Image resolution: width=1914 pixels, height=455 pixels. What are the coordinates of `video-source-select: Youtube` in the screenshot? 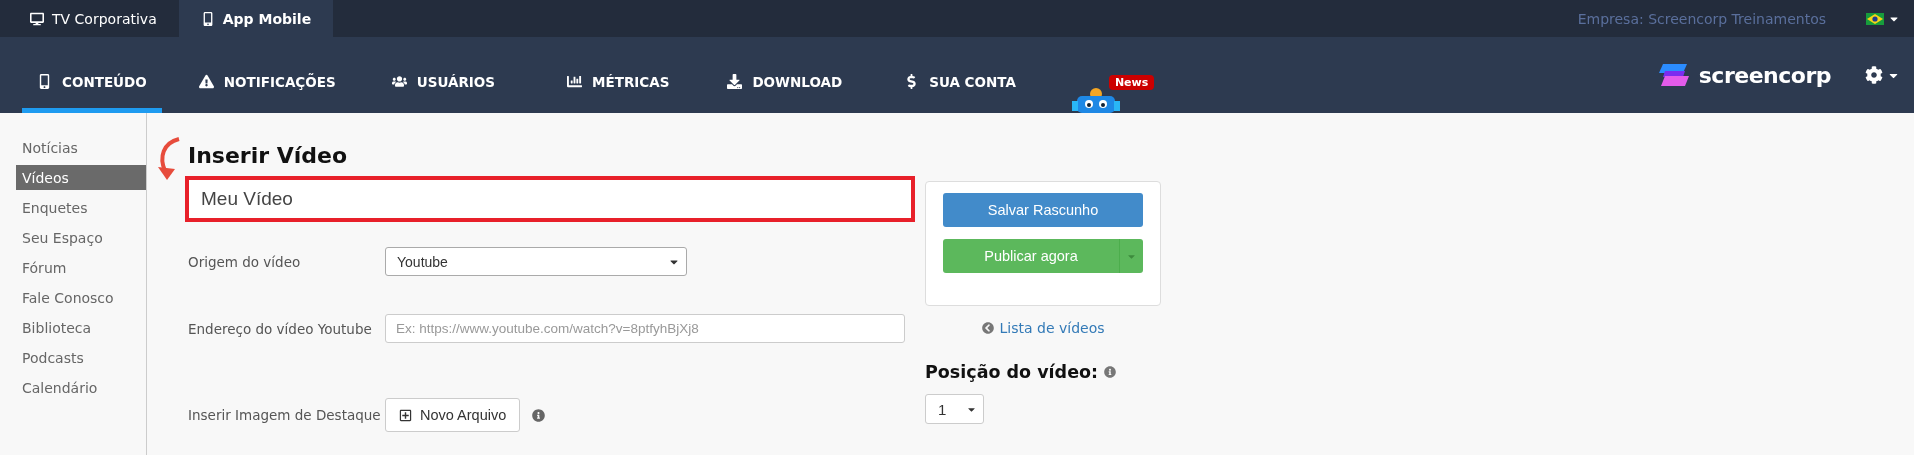 It's located at (536, 261).